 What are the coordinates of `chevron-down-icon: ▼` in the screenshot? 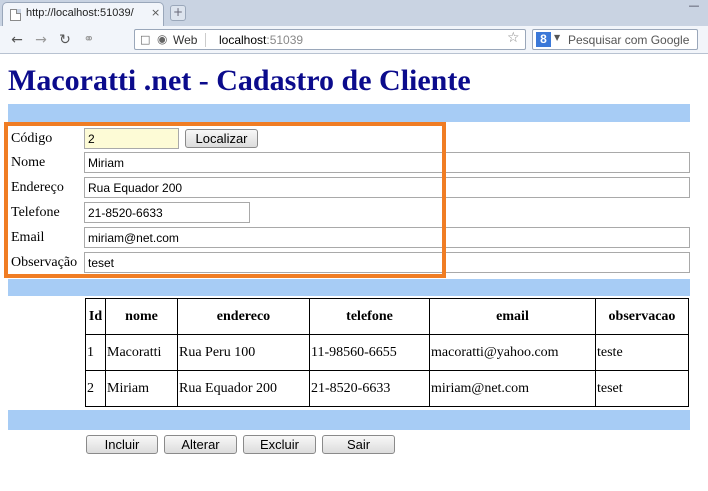 It's located at (557, 37).